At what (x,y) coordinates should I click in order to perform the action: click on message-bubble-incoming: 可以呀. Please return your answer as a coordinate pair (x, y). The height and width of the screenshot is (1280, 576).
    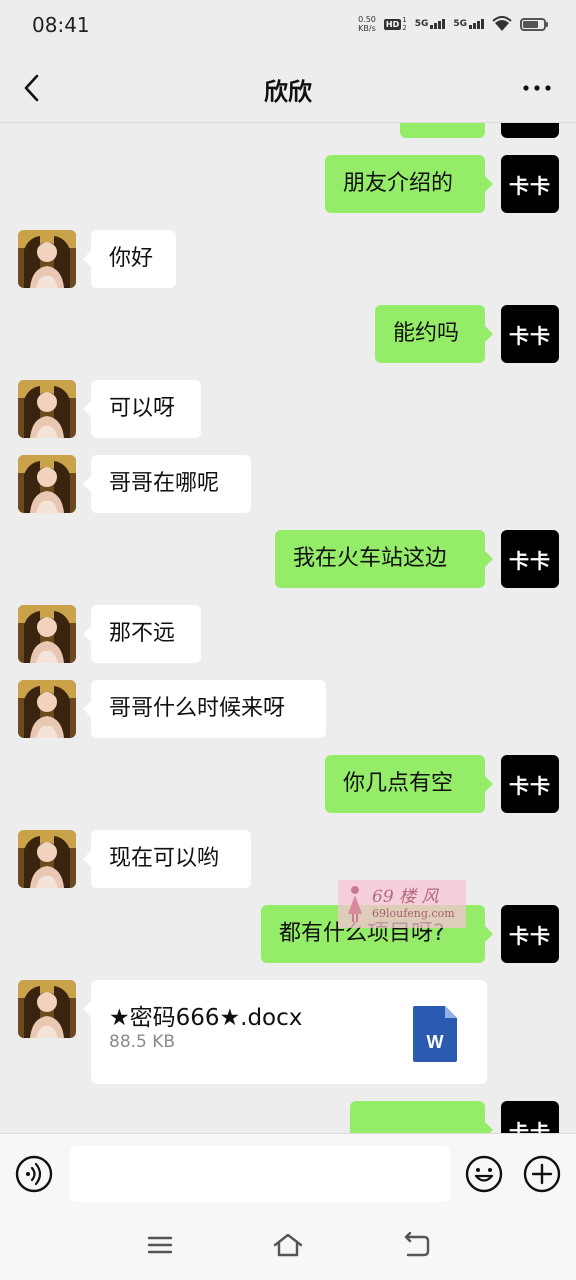
    Looking at the image, I should click on (142, 409).